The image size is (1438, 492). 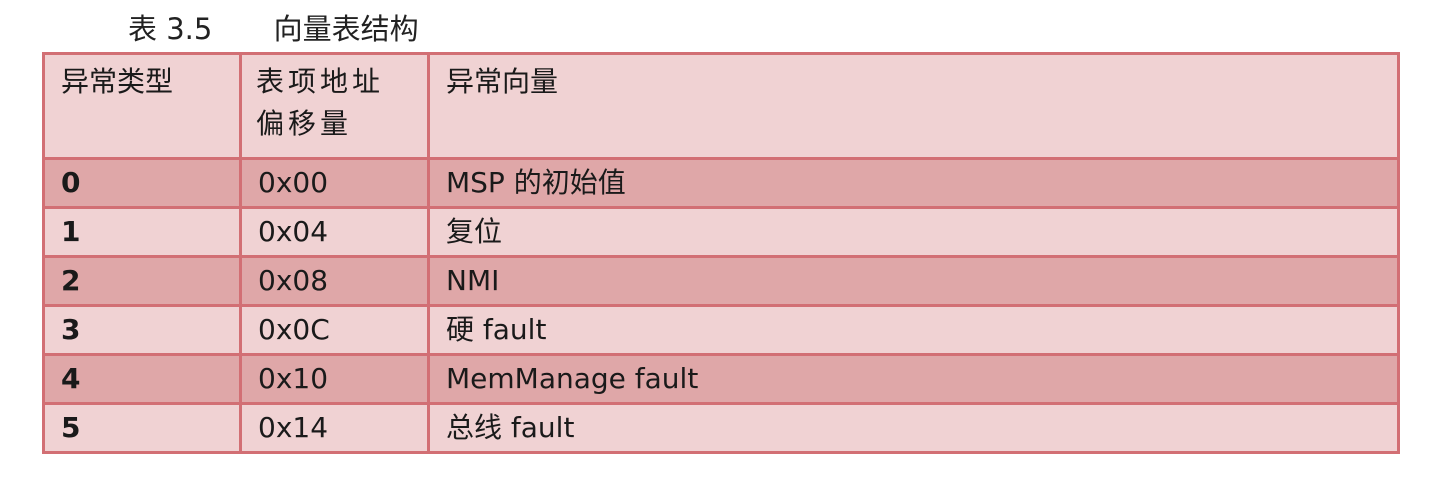 What do you see at coordinates (142, 232) in the screenshot?
I see `cell-type: 1` at bounding box center [142, 232].